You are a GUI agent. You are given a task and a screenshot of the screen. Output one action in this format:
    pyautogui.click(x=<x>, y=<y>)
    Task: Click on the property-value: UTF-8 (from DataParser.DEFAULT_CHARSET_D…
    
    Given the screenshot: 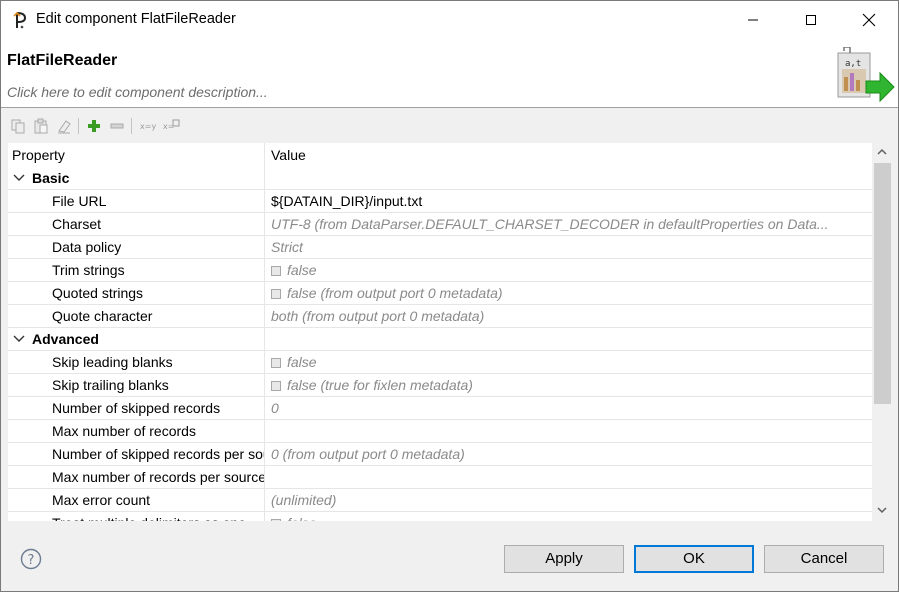 What is the action you would take?
    pyautogui.click(x=550, y=224)
    